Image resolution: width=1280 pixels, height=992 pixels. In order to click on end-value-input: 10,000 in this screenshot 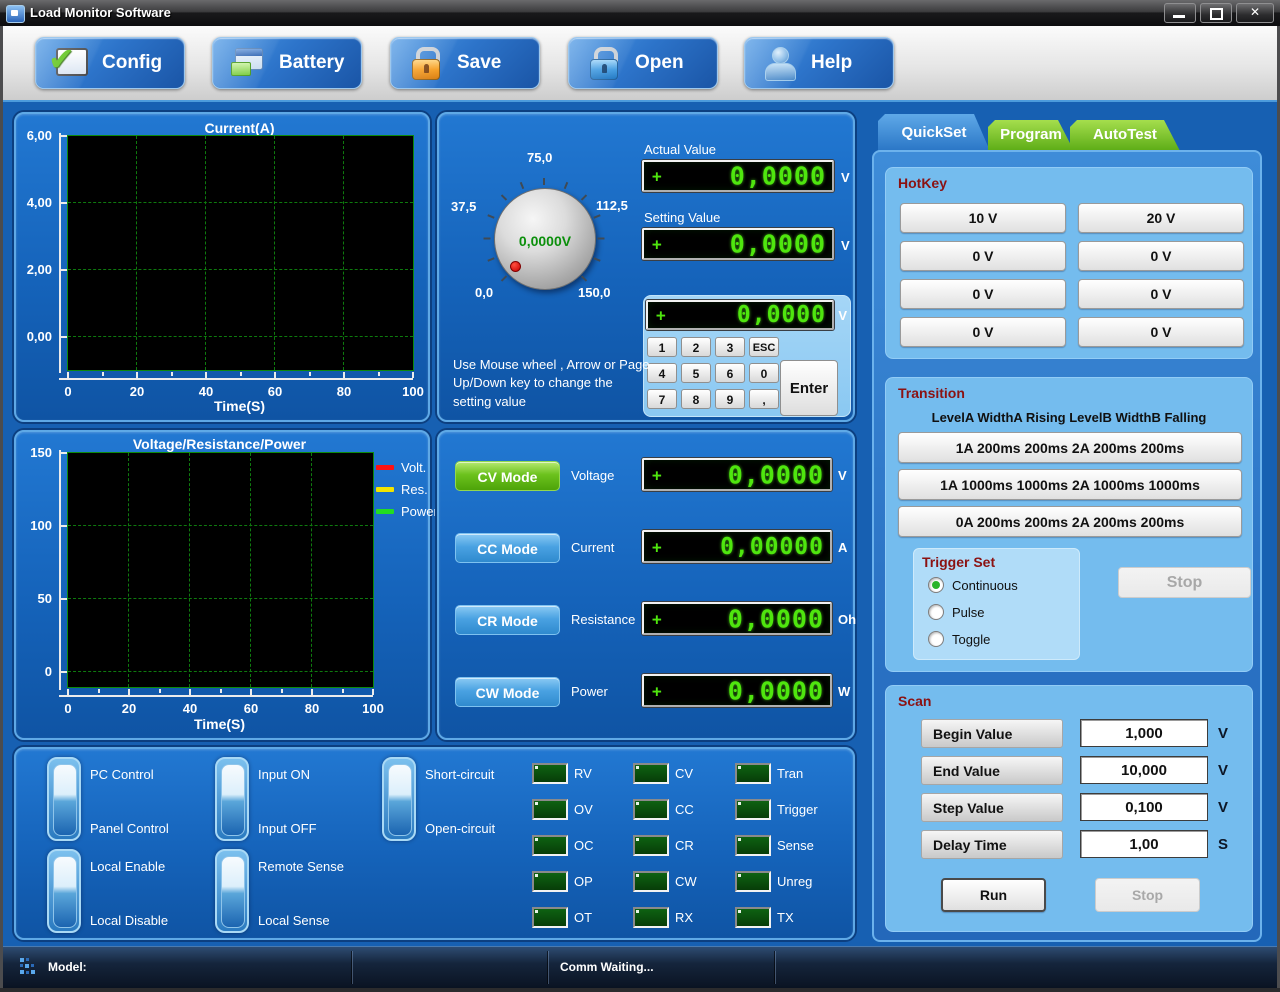, I will do `click(1144, 770)`.